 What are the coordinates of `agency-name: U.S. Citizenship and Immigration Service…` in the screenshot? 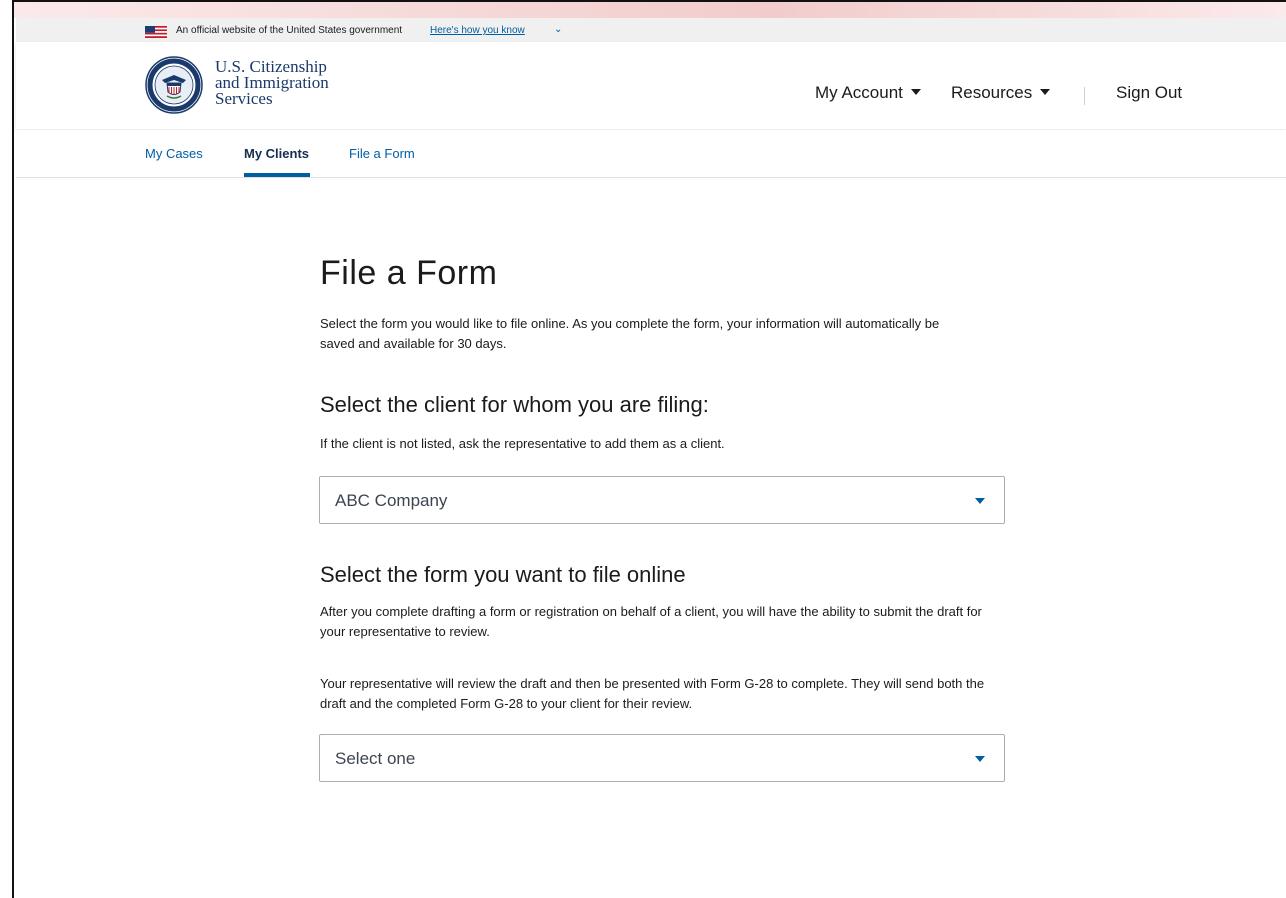 It's located at (272, 83).